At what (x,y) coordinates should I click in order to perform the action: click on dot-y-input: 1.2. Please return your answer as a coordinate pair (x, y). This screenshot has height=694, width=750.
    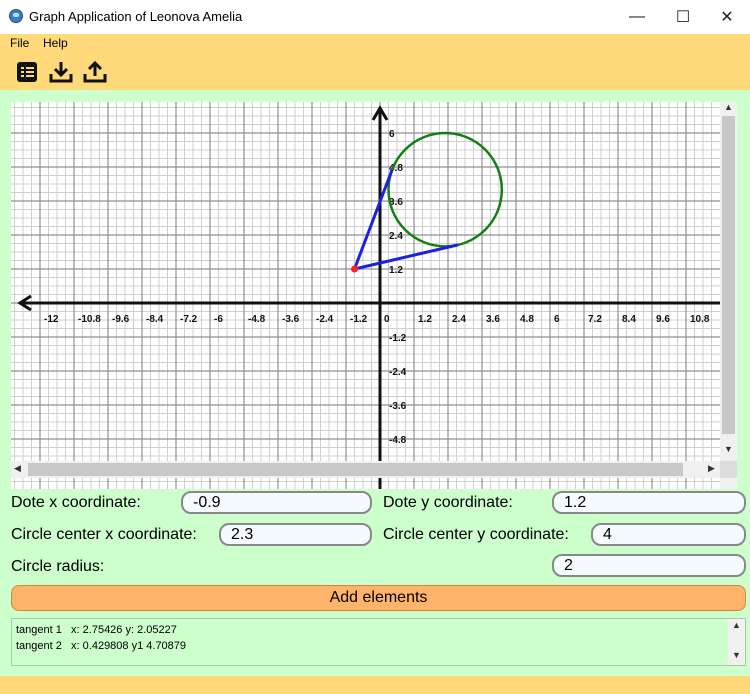
    Looking at the image, I should click on (649, 502).